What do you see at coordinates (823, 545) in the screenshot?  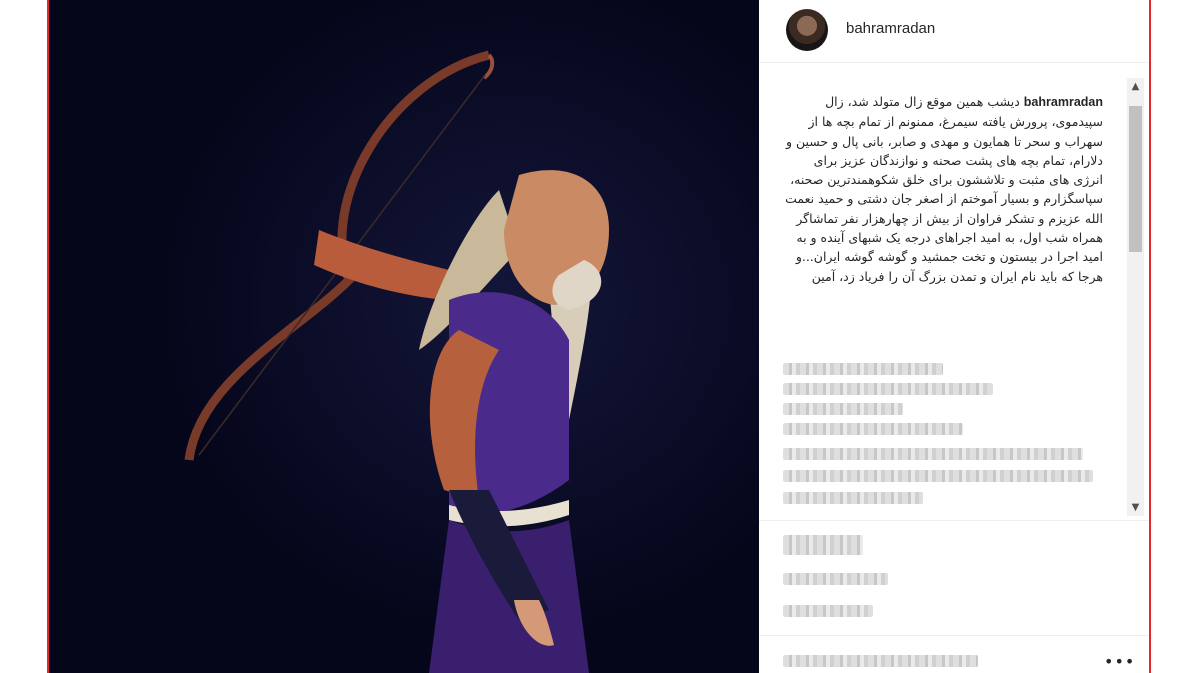 I see `blurred-likes` at bounding box center [823, 545].